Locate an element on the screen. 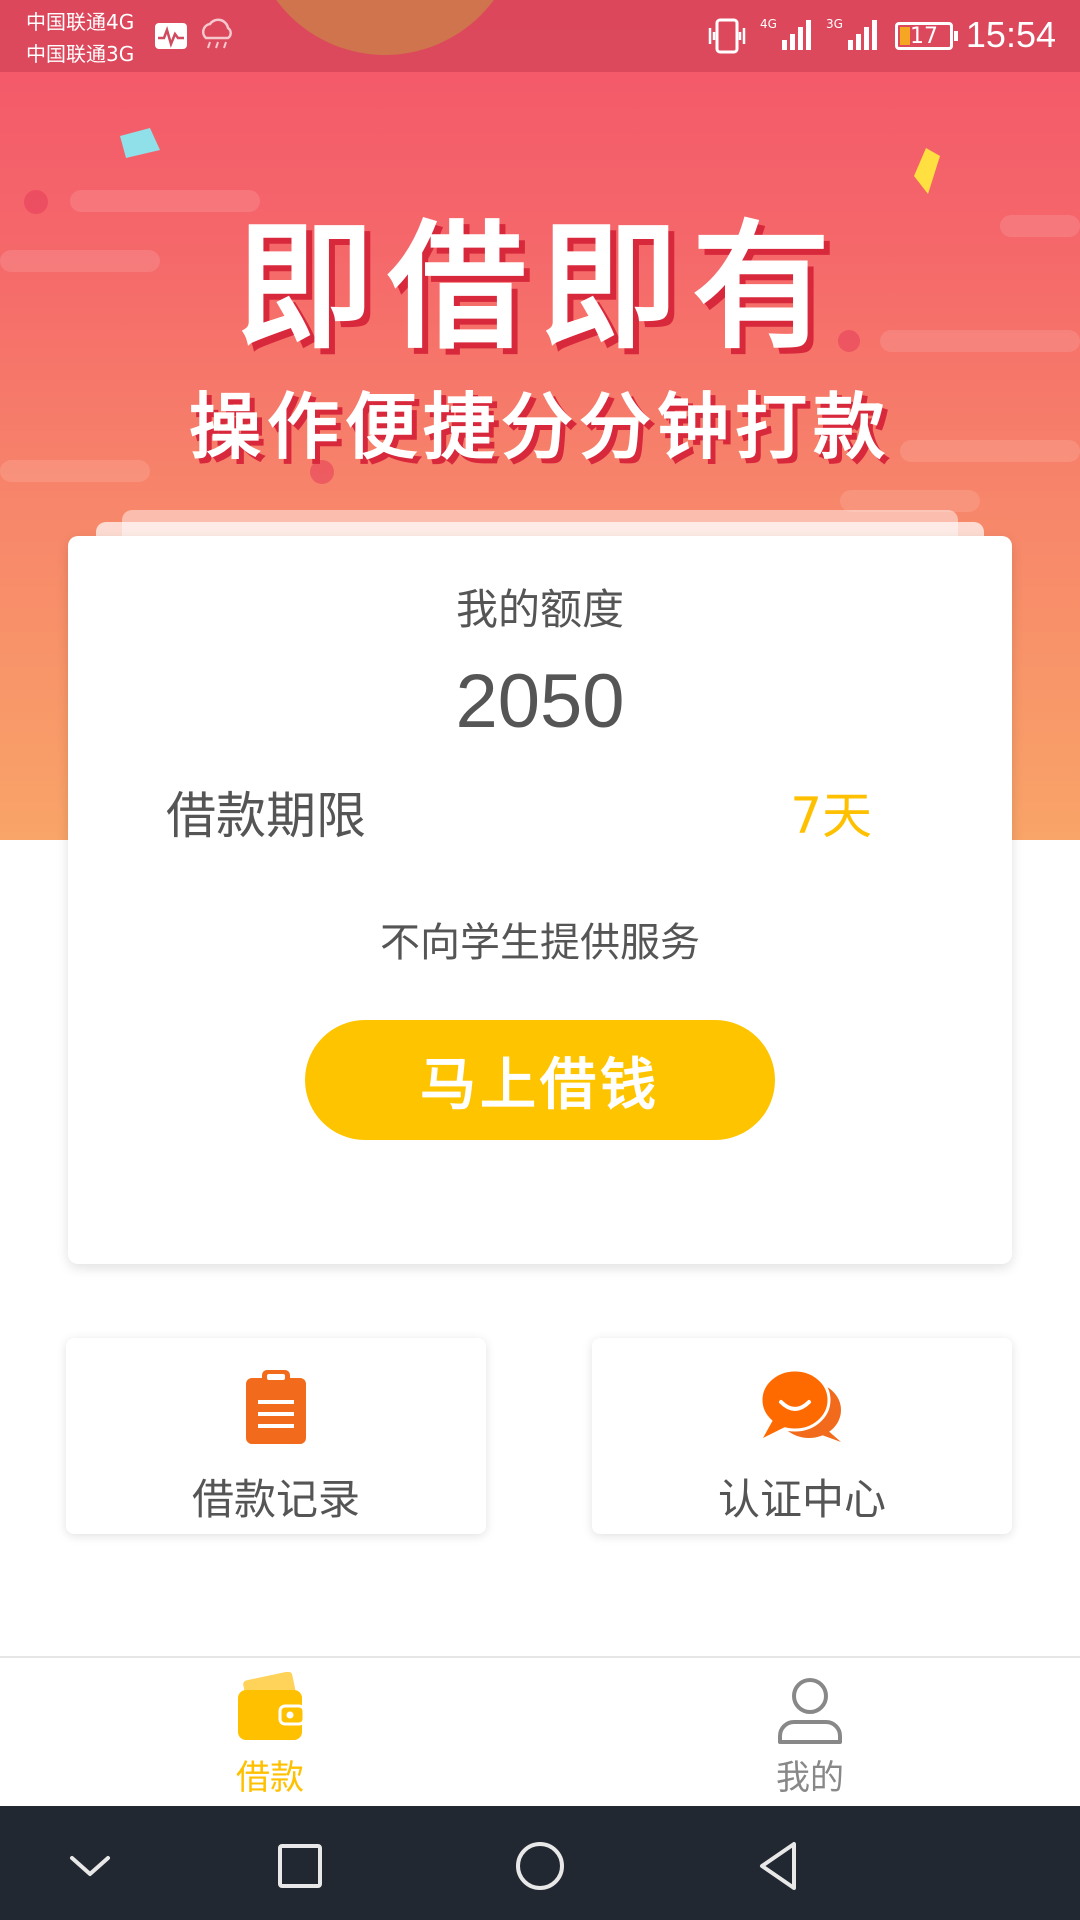 Image resolution: width=1080 pixels, height=1920 pixels. borrow-now-button: 马上借钱 is located at coordinates (540, 1080).